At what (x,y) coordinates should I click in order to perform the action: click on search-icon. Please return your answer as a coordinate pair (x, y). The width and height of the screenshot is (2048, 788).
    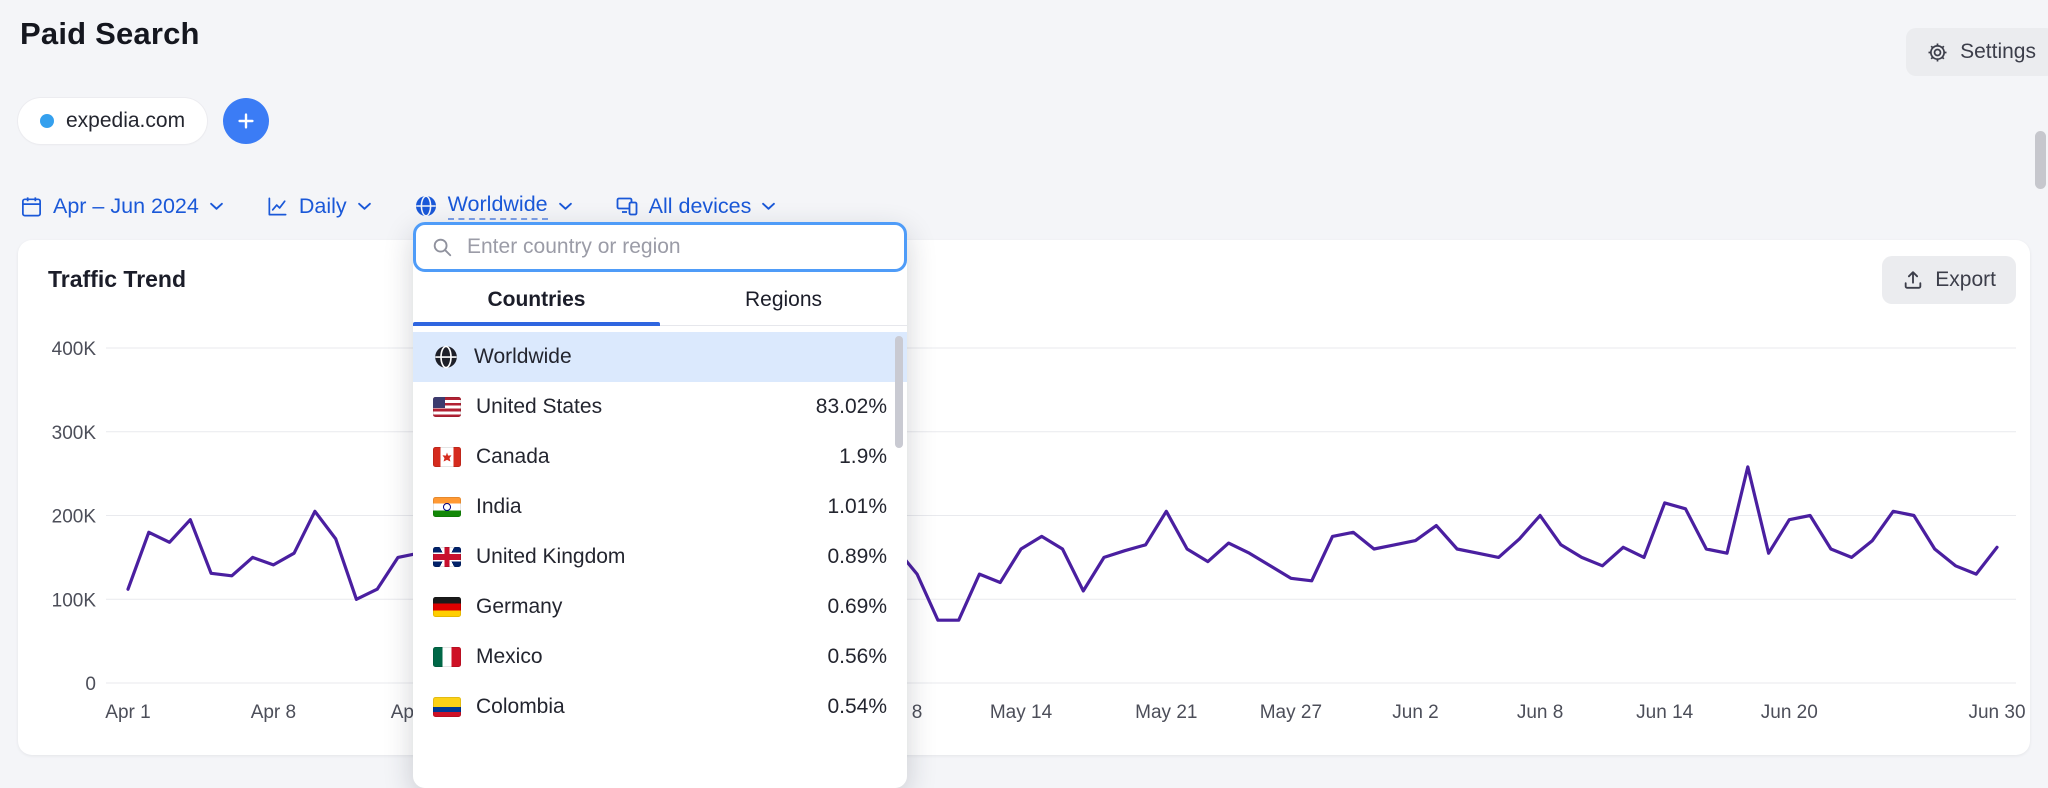
    Looking at the image, I should click on (442, 247).